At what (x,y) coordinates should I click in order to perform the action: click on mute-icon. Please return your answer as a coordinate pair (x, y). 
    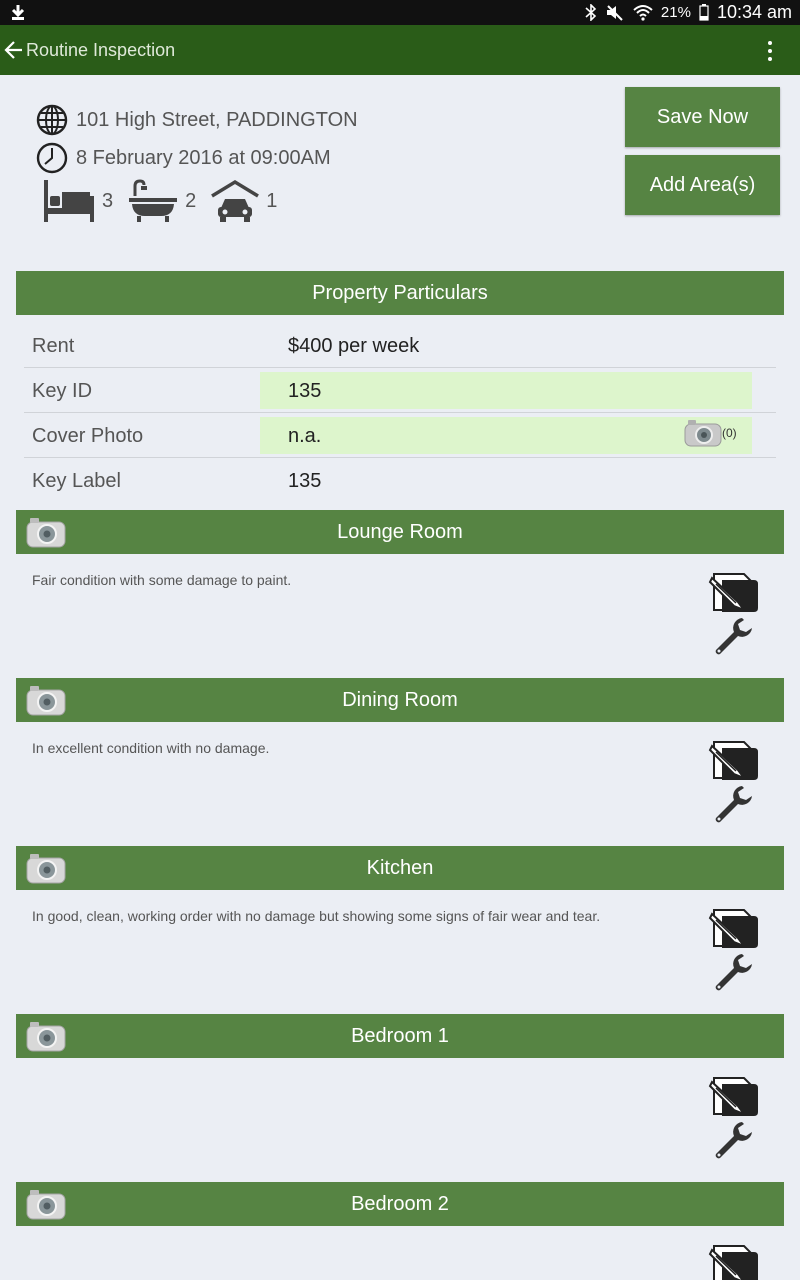
    Looking at the image, I should click on (614, 13).